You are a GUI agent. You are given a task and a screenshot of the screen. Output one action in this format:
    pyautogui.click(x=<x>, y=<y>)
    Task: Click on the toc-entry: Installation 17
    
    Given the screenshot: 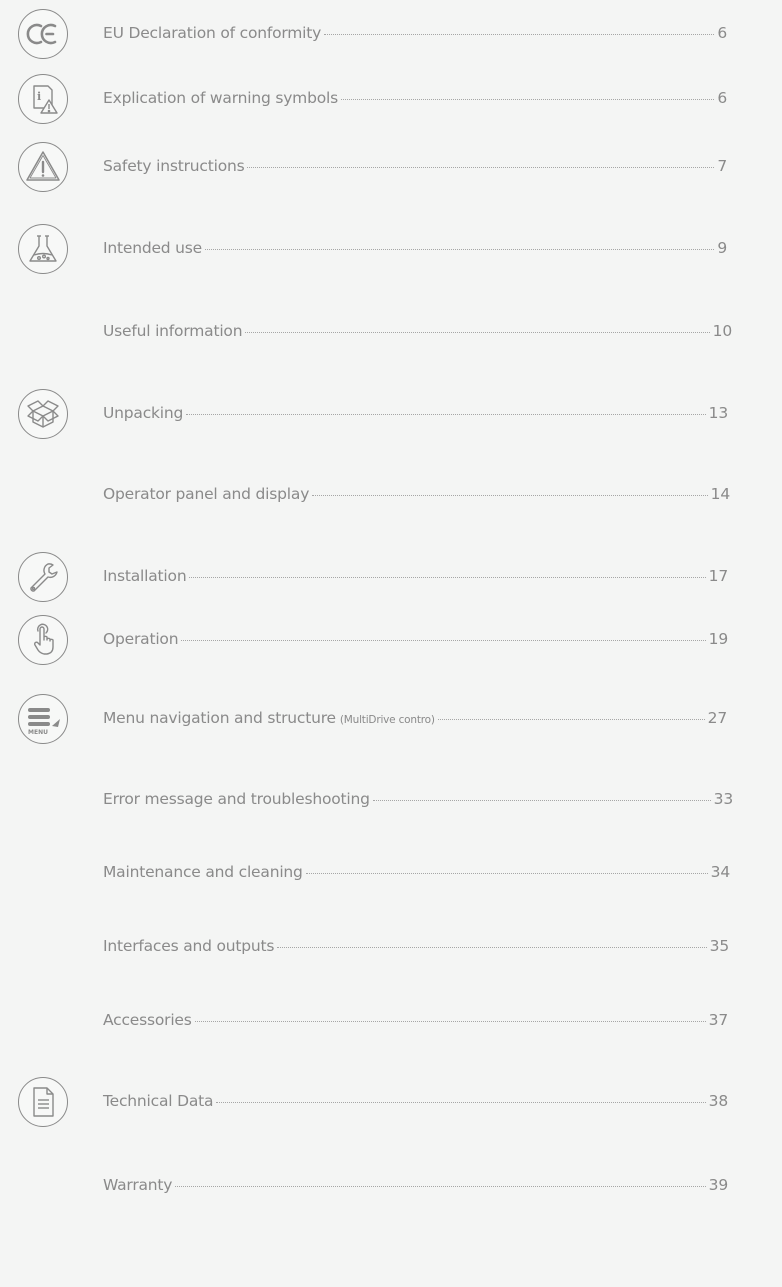 What is the action you would take?
    pyautogui.click(x=391, y=577)
    